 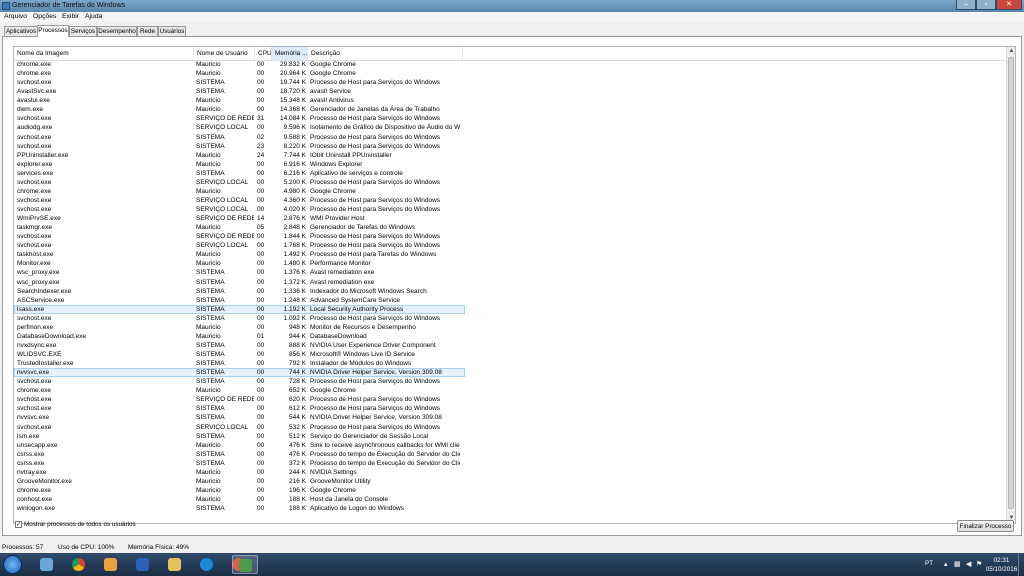 What do you see at coordinates (117, 31) in the screenshot?
I see `tab-desempenho: Desempenho` at bounding box center [117, 31].